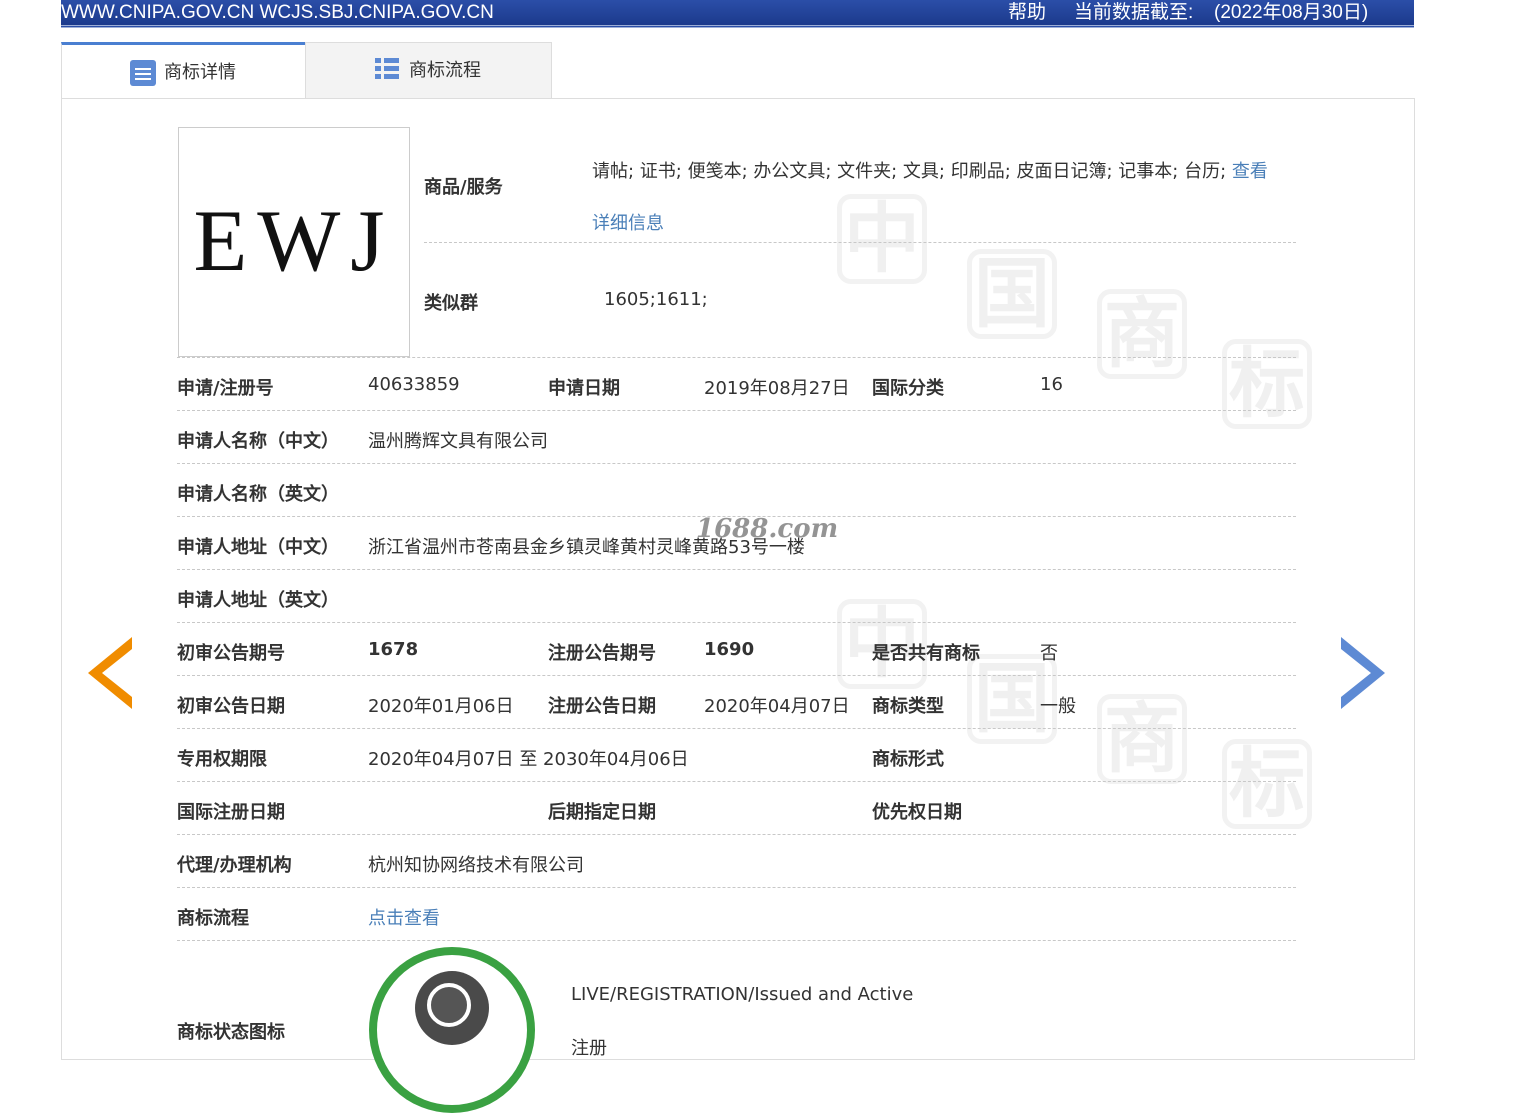  I want to click on help-link: 帮助, so click(1027, 12).